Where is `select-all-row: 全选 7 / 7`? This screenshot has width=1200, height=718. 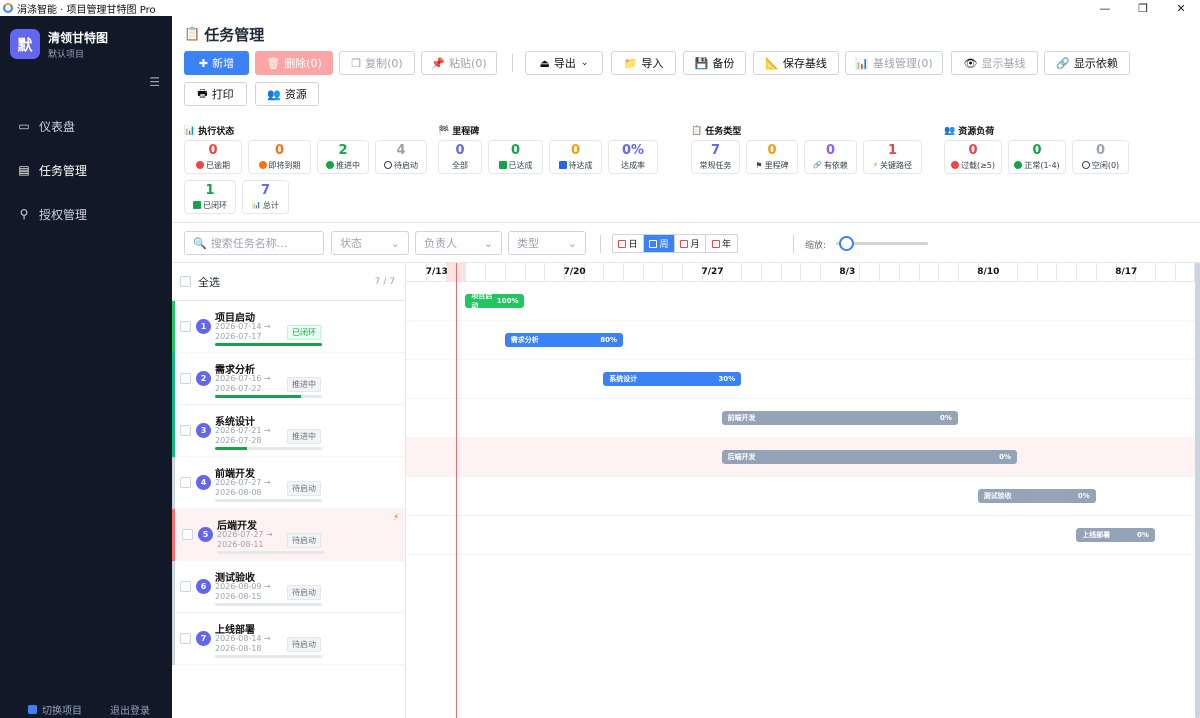 select-all-row: 全选 7 / 7 is located at coordinates (288, 282).